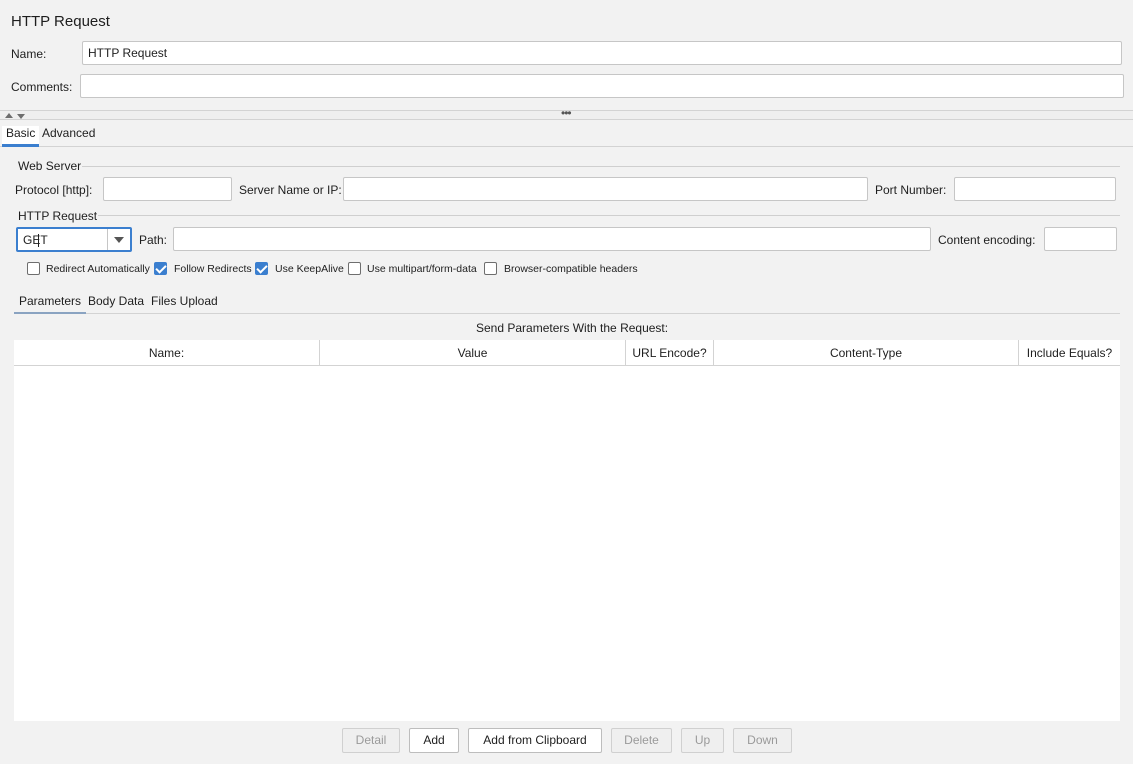 Image resolution: width=1133 pixels, height=764 pixels. What do you see at coordinates (572, 328) in the screenshot?
I see `params-caption: Send Parameters With the Request:` at bounding box center [572, 328].